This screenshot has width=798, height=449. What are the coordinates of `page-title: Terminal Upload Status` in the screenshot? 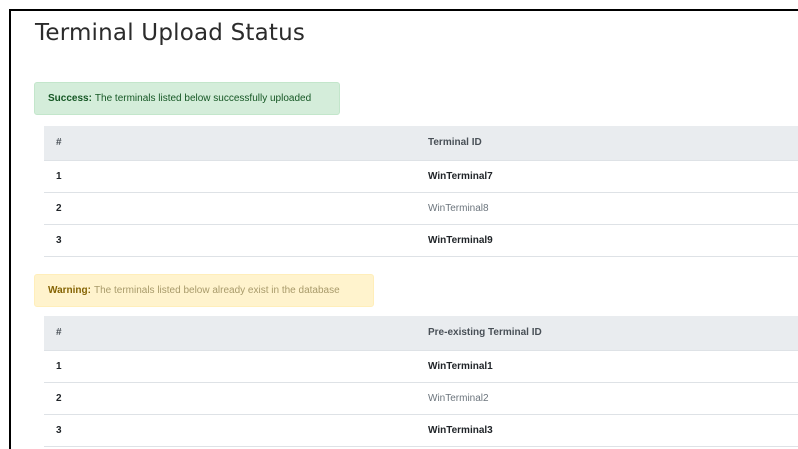 It's located at (170, 33).